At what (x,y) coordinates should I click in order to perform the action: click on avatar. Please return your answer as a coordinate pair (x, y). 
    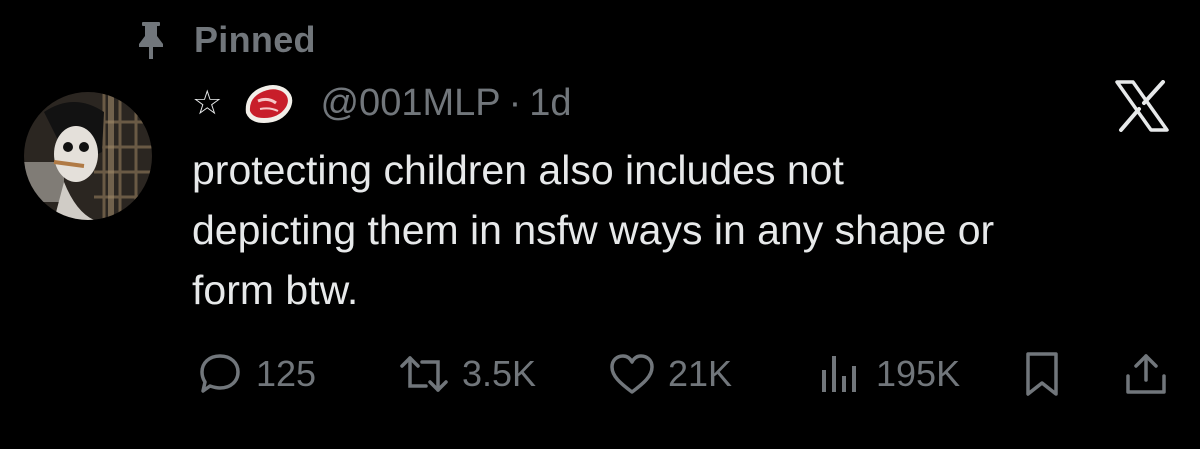
    Looking at the image, I should click on (88, 156).